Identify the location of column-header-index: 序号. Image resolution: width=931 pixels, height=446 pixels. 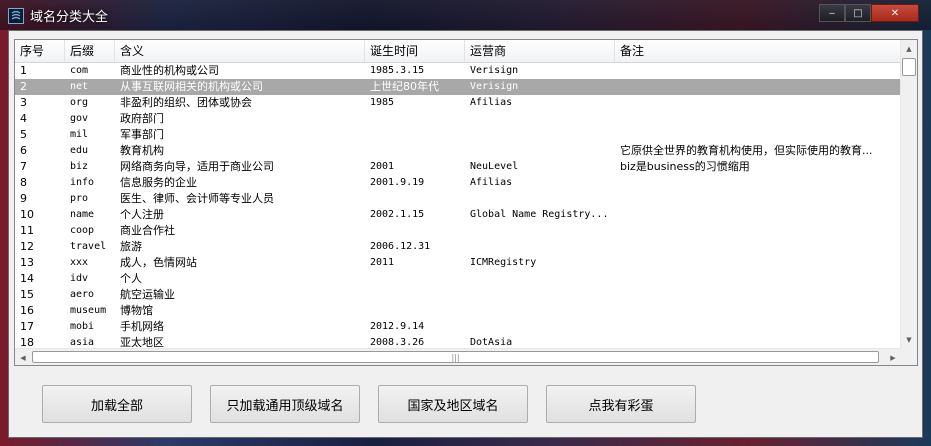
(40, 51).